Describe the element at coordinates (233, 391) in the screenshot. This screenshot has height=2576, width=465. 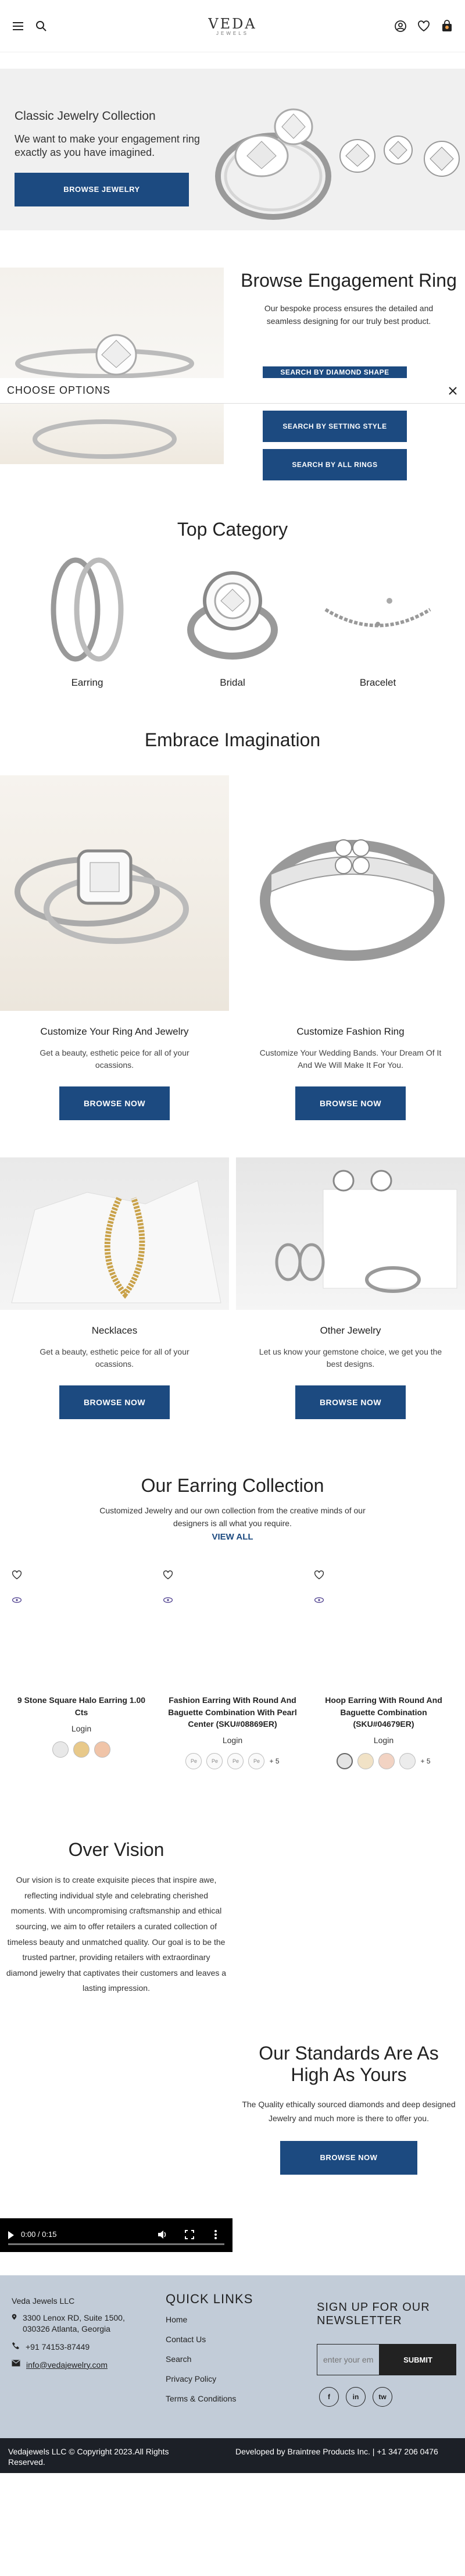
I see `choose-options-bar: CHOOSE OPTIONS` at that location.